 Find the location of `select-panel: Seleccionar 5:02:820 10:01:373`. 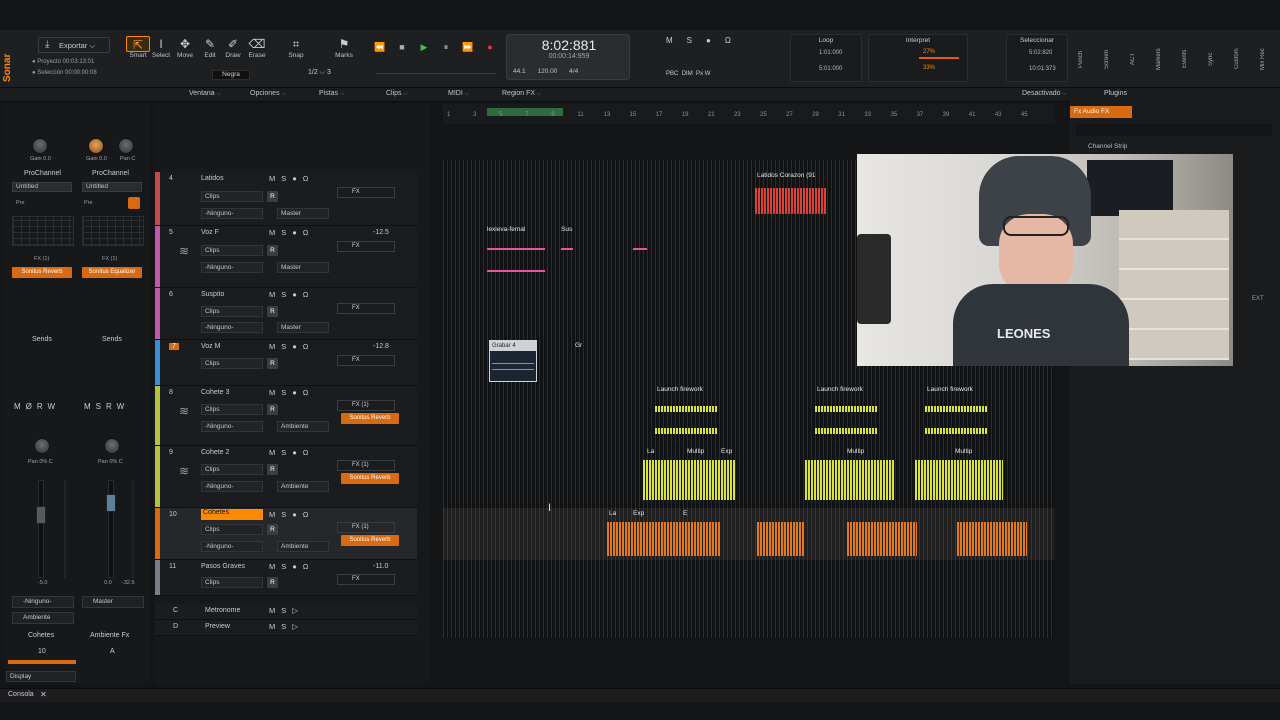

select-panel: Seleccionar 5:02:820 10:01:373 is located at coordinates (1037, 58).